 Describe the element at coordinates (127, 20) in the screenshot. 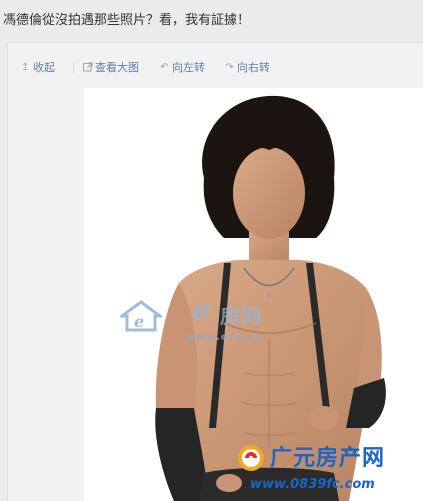

I see `post-text: 馮德倫從沒拍遇那些照片？看，我有証據！` at that location.